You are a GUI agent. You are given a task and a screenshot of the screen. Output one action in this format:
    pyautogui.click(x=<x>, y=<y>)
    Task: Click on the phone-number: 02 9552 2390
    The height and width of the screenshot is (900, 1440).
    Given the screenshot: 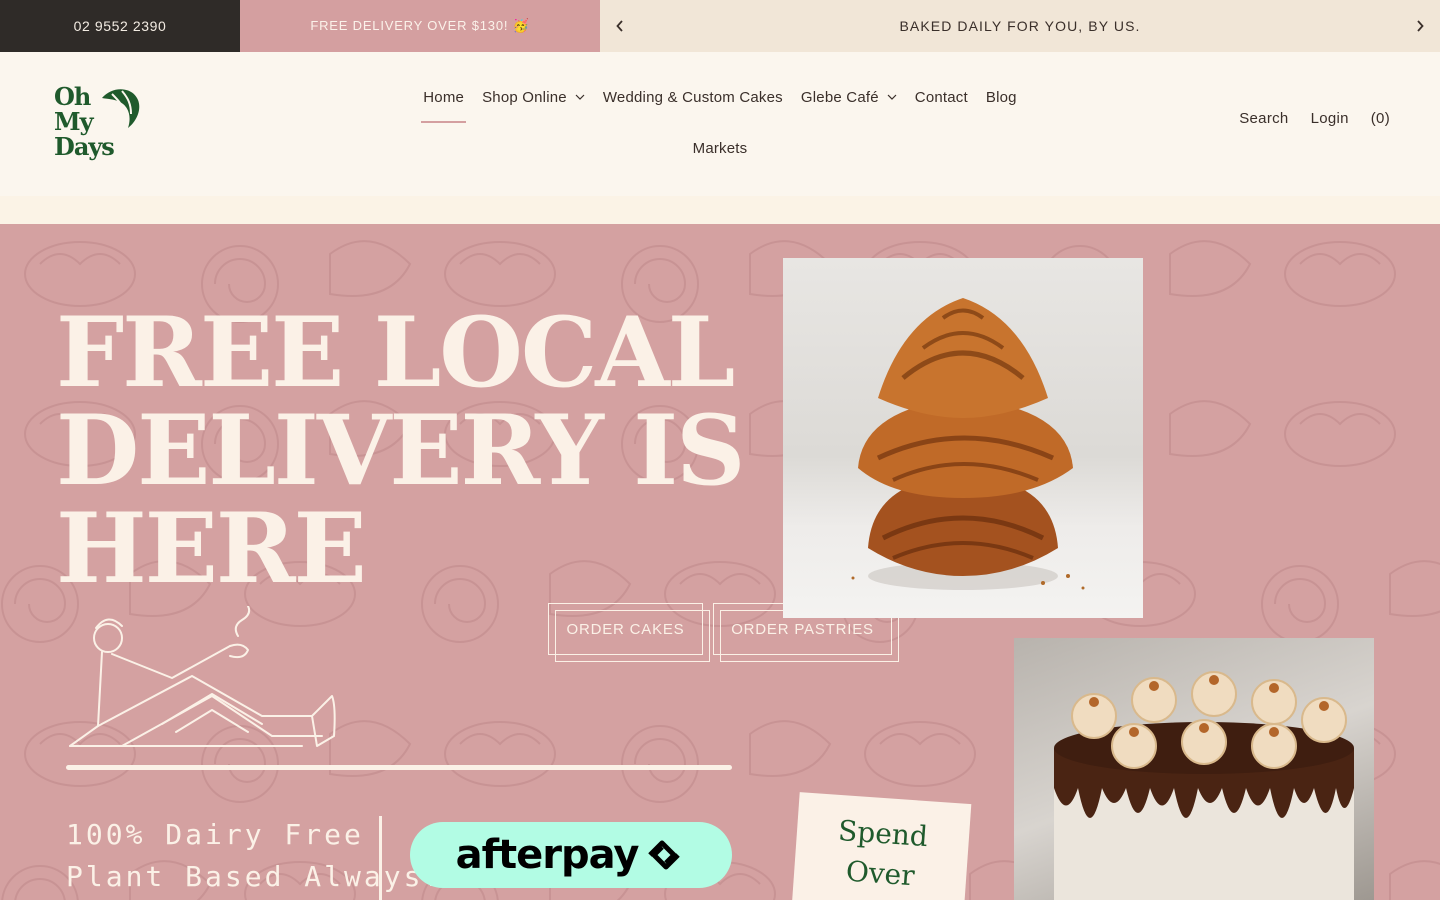 What is the action you would take?
    pyautogui.click(x=120, y=26)
    